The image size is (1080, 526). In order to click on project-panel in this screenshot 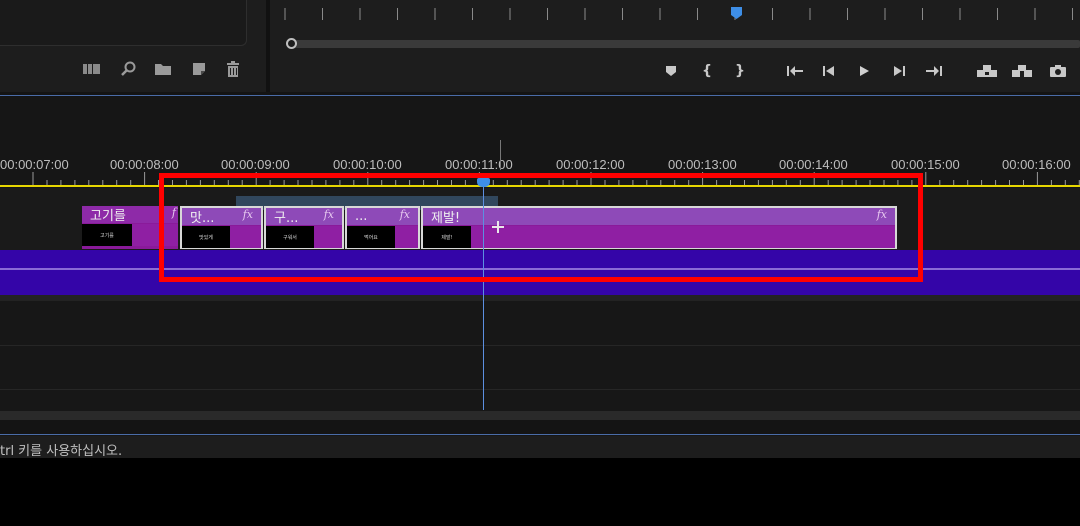, I will do `click(133, 46)`.